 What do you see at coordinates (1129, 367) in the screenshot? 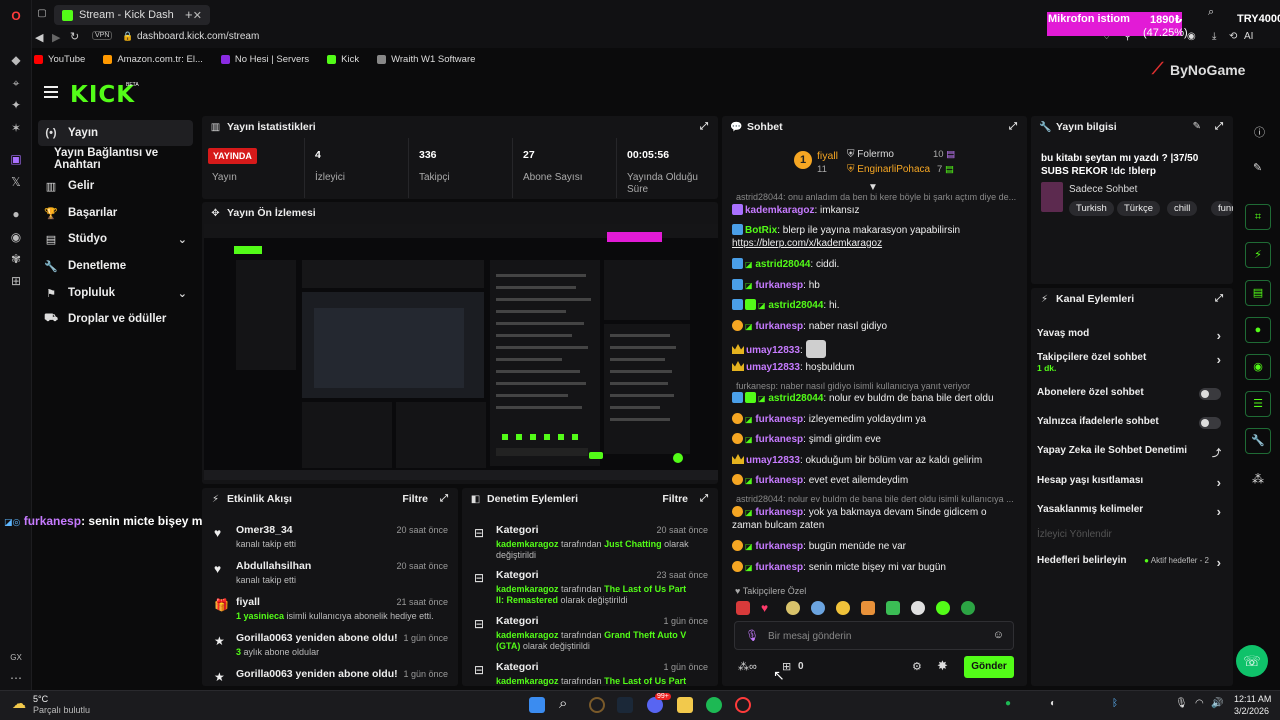
I see `followers-only-row: Takipçilere özel sohbet 1 dk. ›` at bounding box center [1129, 367].